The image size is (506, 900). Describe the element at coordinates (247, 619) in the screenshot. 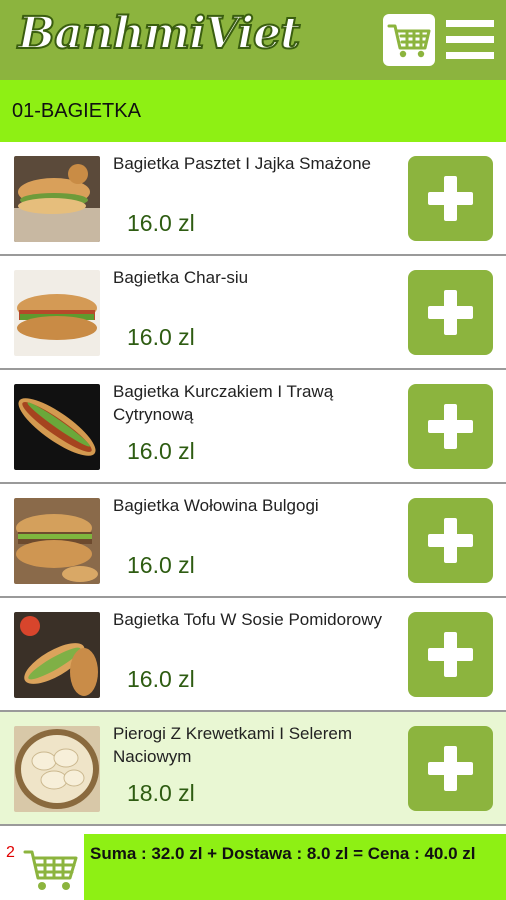

I see `product-name: Bagietka Tofu W Sosie Pomidorowy` at that location.